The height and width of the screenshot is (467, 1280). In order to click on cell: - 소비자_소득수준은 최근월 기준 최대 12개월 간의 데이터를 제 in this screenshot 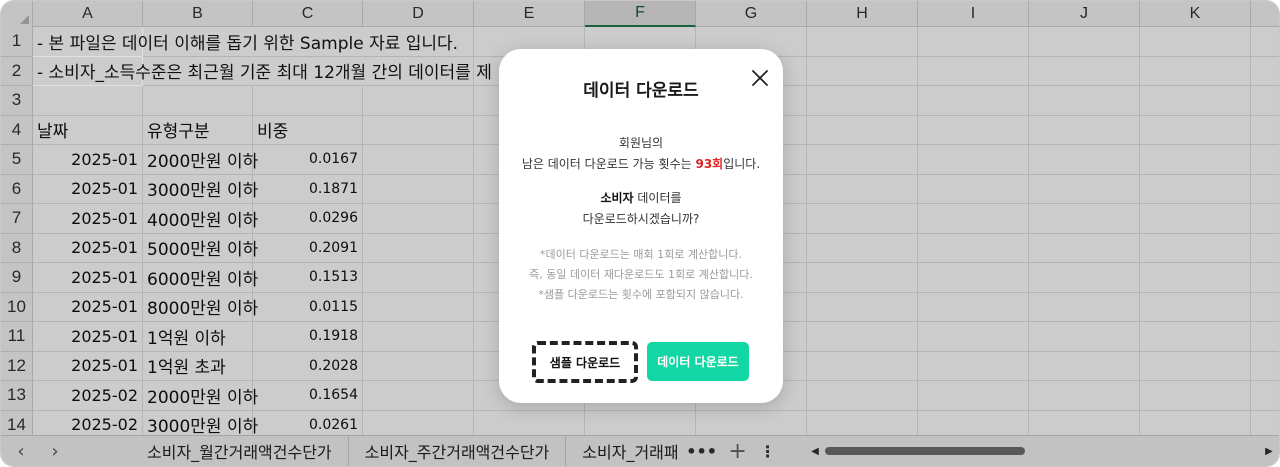, I will do `click(262, 71)`.